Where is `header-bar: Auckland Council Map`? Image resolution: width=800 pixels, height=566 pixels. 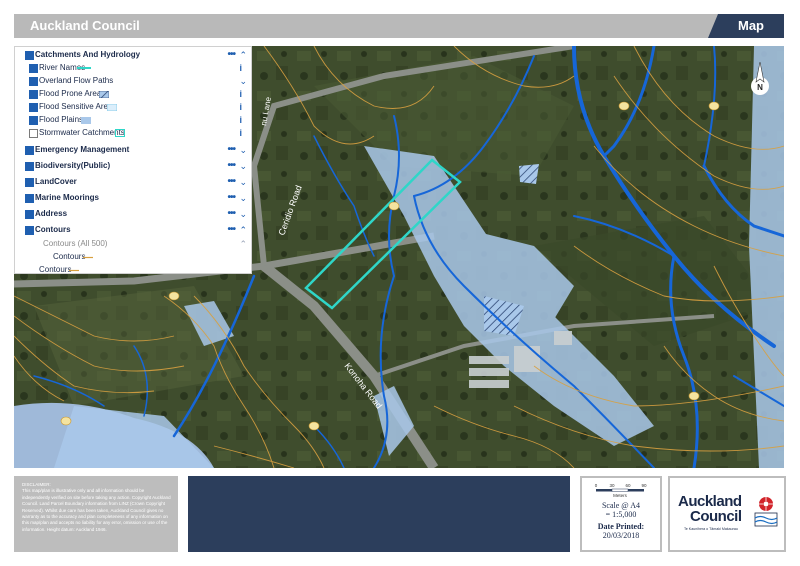
header-bar: Auckland Council Map is located at coordinates (399, 26).